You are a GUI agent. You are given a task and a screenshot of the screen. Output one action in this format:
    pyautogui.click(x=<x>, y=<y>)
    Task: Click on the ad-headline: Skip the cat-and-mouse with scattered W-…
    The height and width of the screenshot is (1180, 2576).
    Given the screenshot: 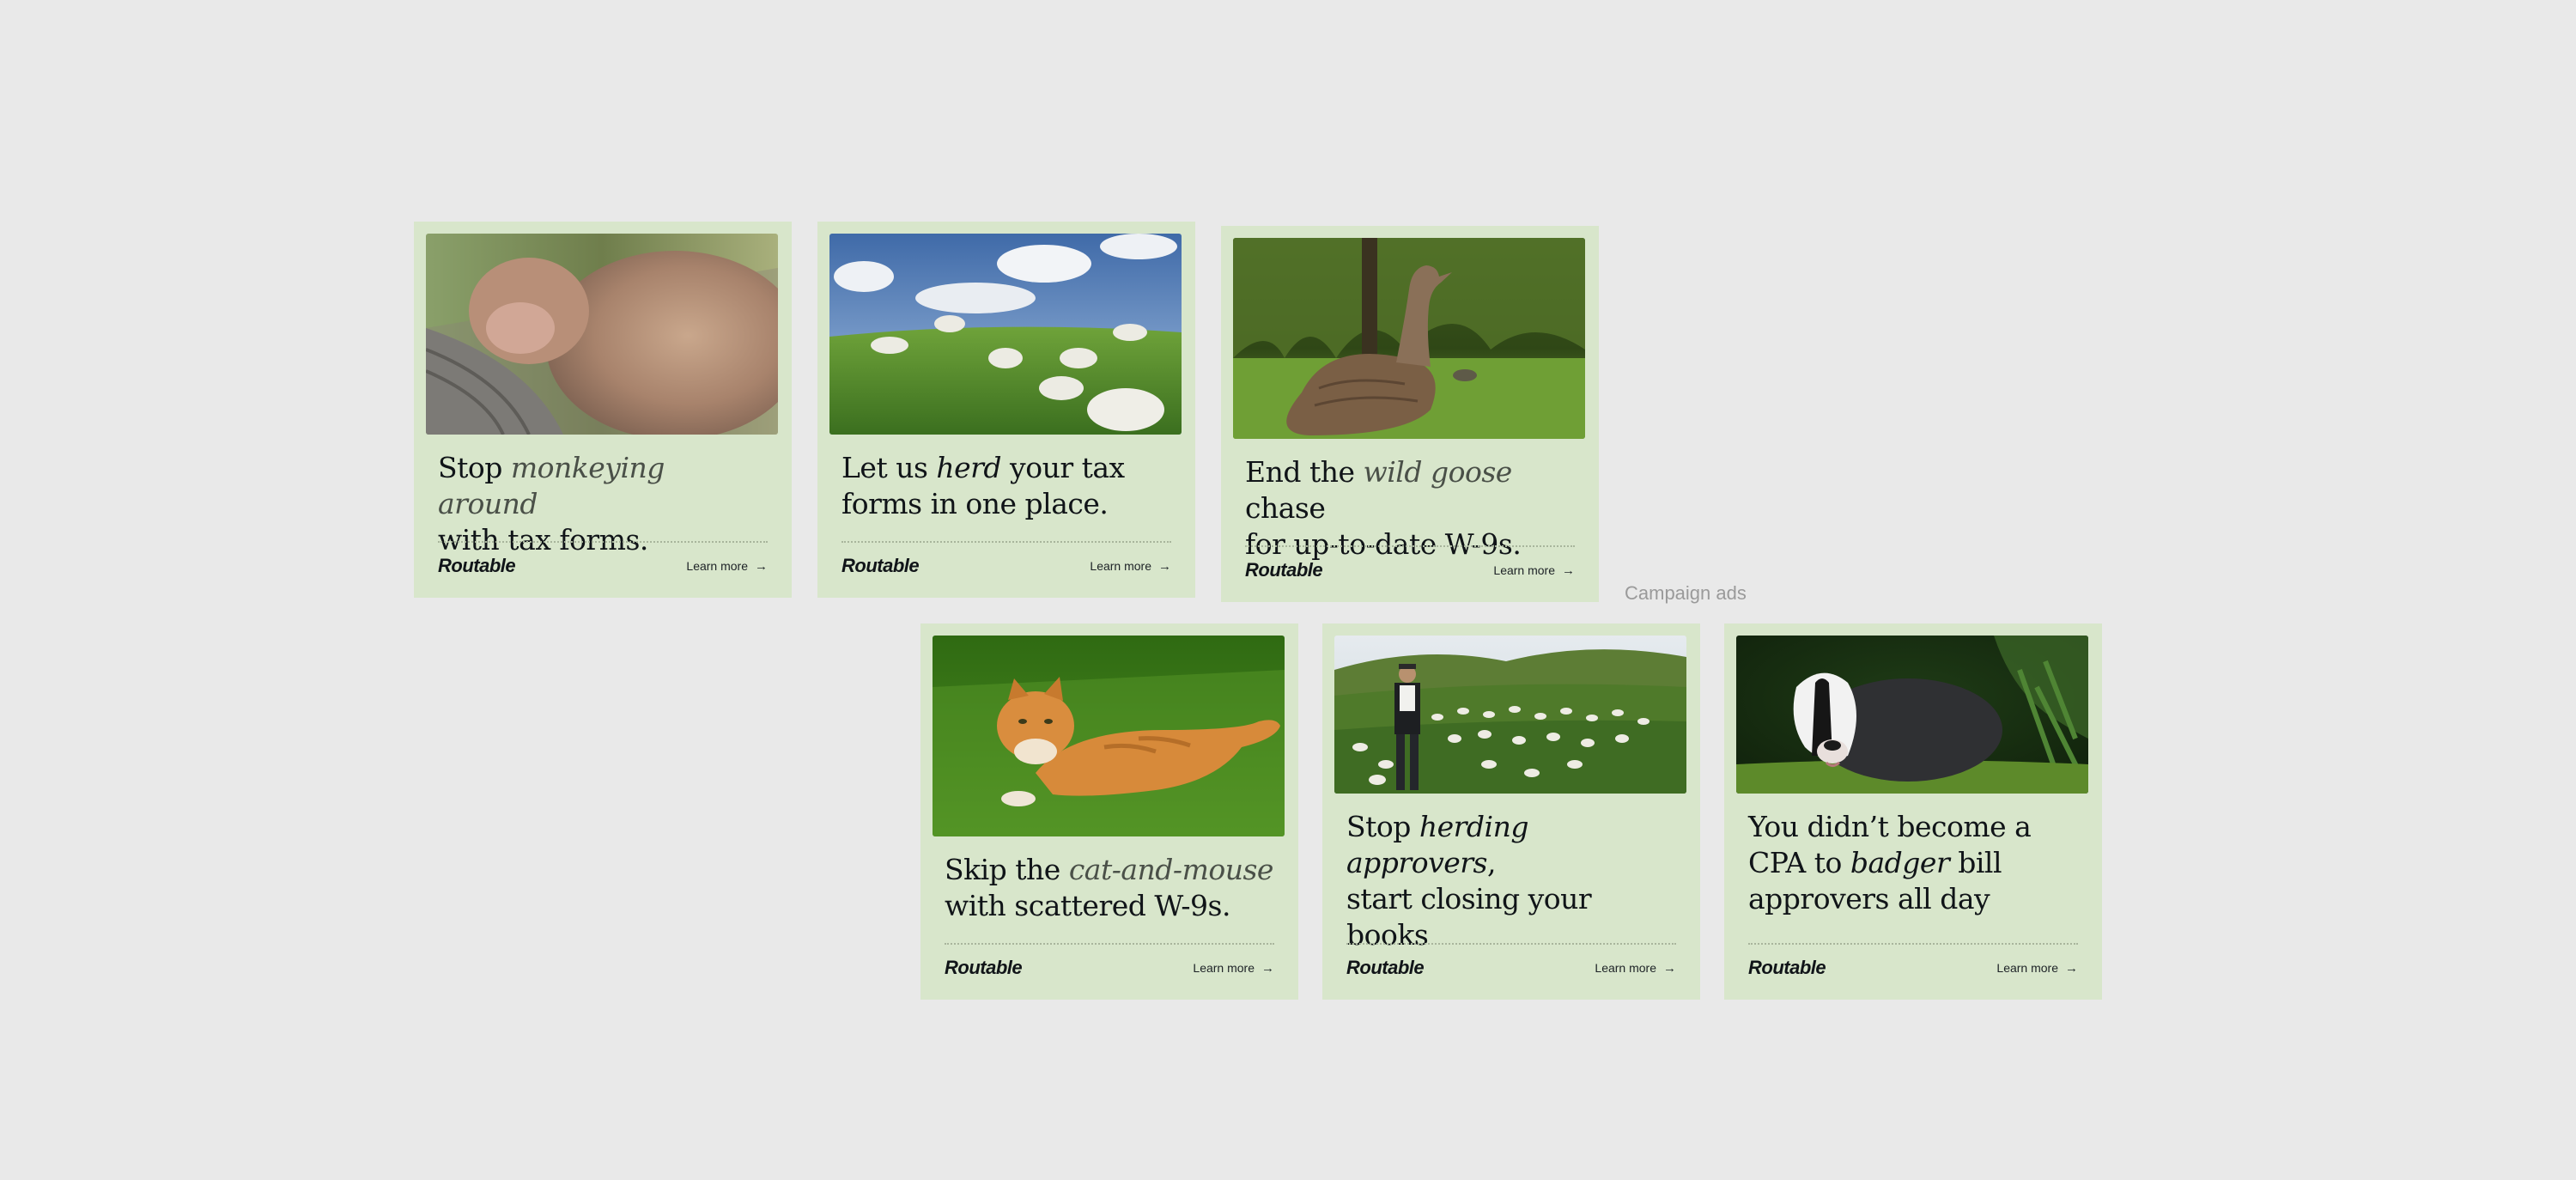 What is the action you would take?
    pyautogui.click(x=1109, y=887)
    